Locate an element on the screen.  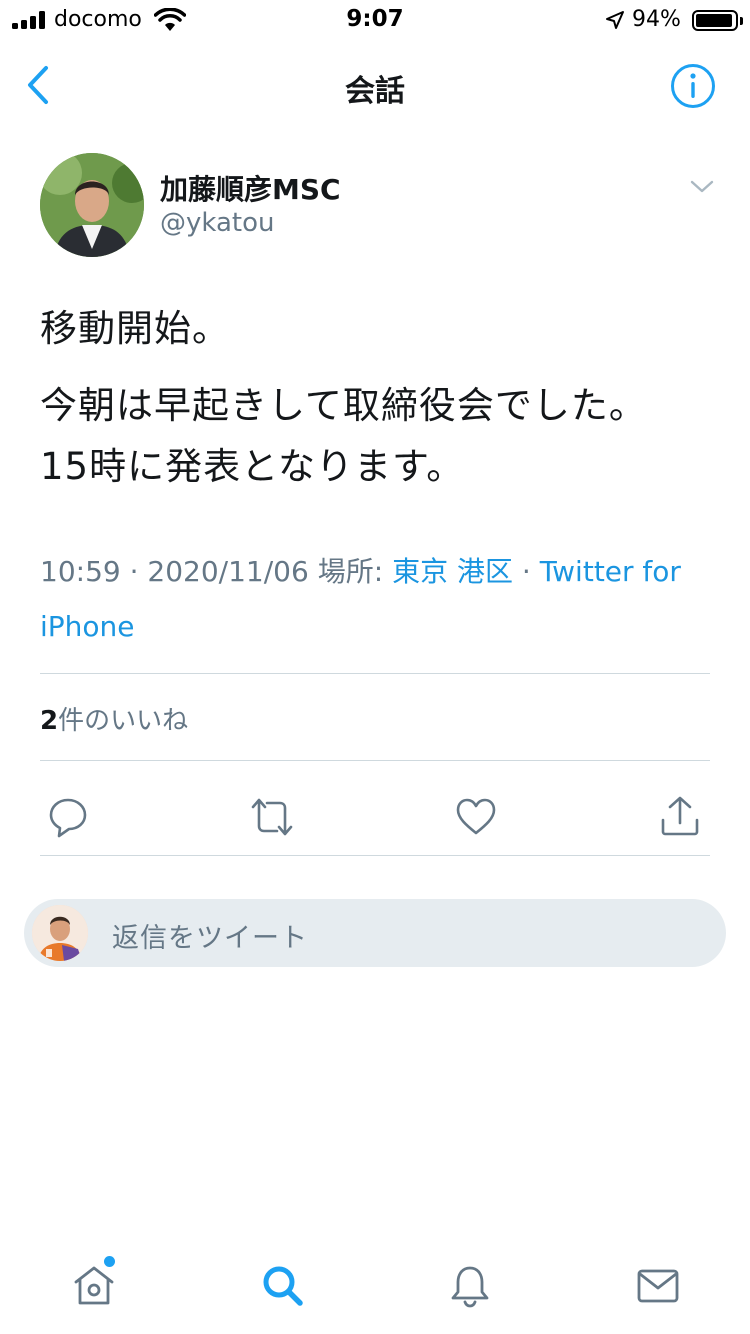
chevron-down-icon is located at coordinates (702, 186).